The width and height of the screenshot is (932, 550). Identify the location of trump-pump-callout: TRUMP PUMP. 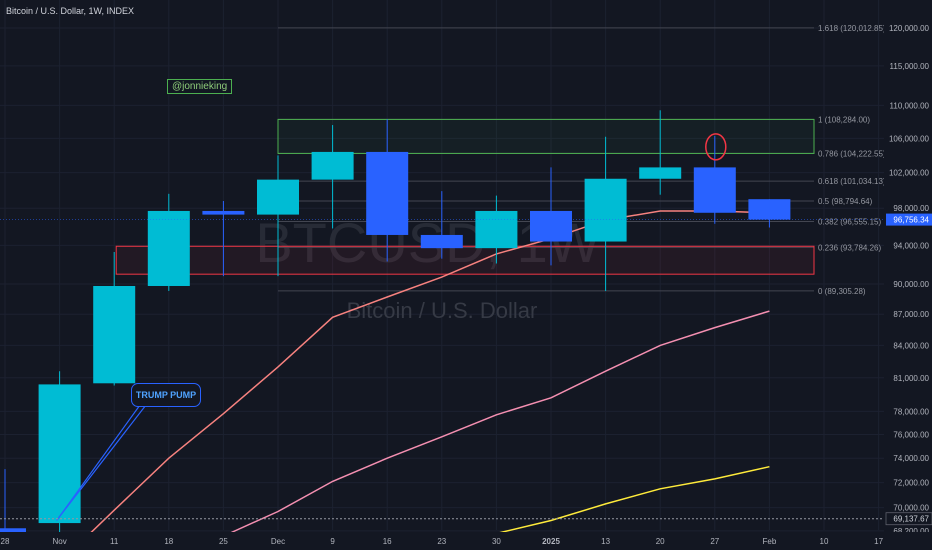
(166, 395).